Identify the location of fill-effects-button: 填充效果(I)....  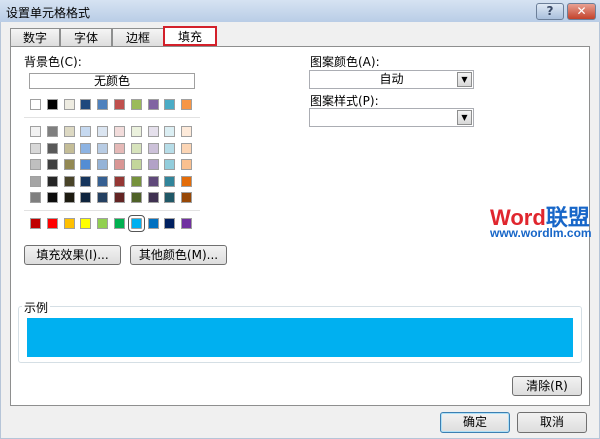
(72, 255).